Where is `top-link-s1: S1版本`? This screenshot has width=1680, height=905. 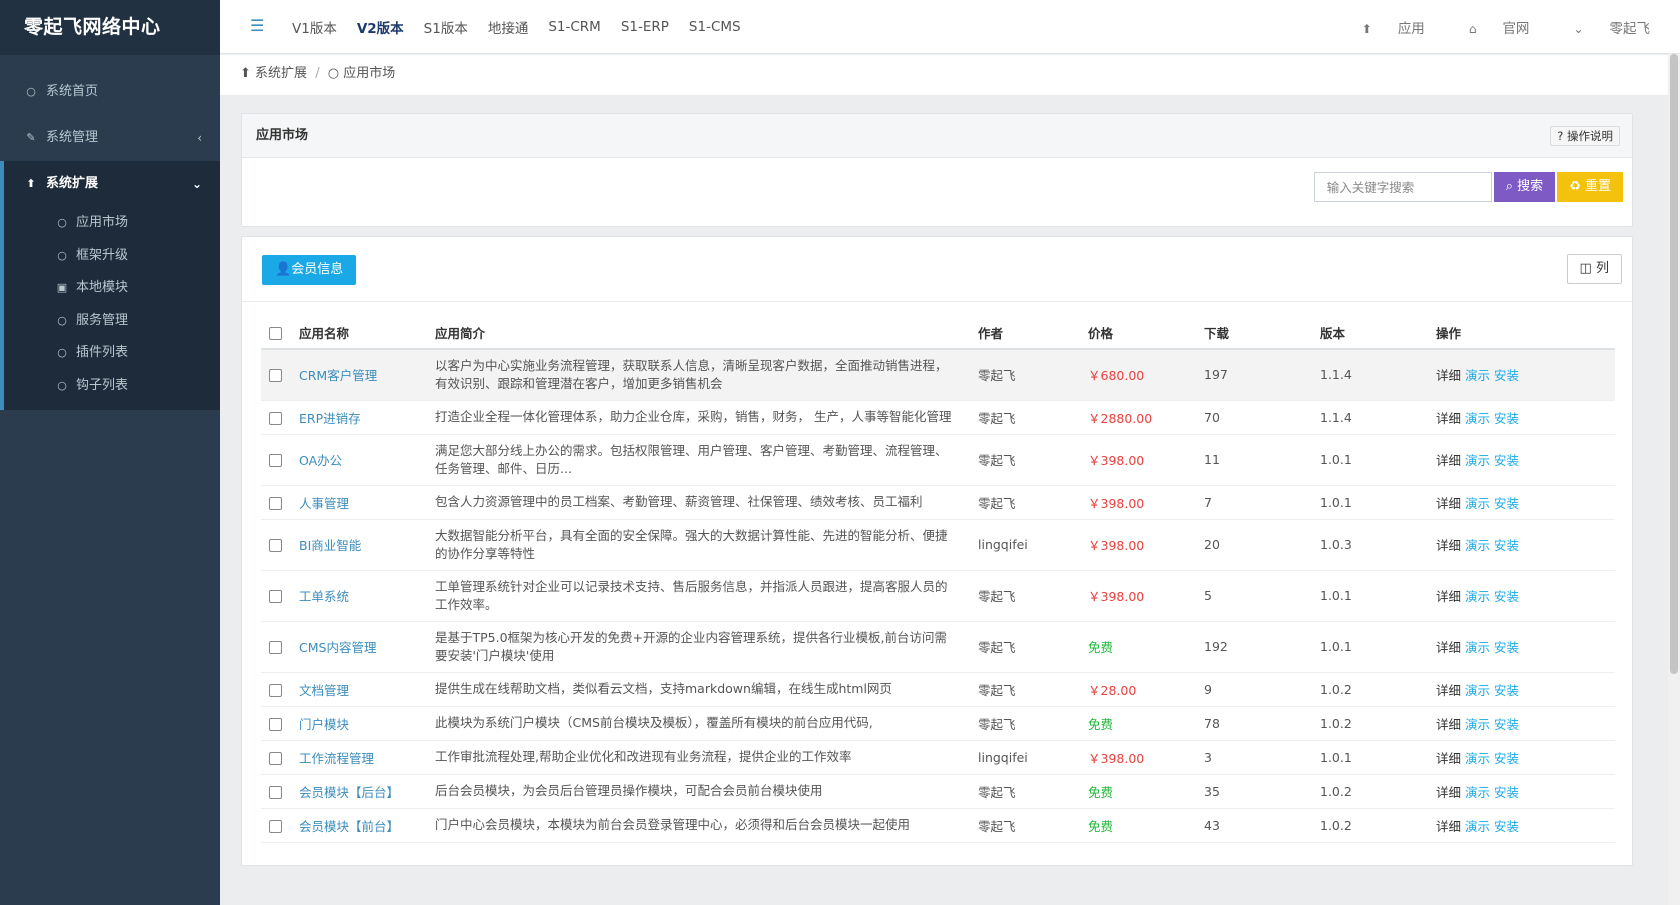 top-link-s1: S1版本 is located at coordinates (446, 27).